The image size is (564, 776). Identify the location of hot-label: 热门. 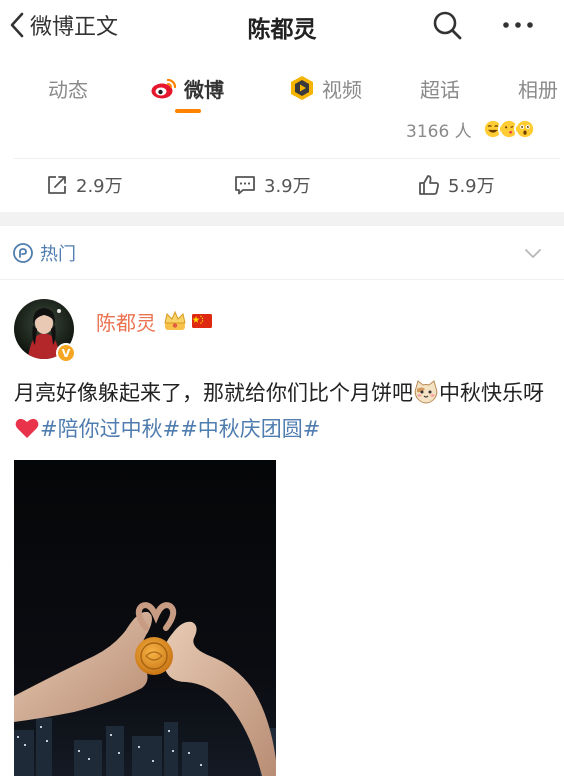
(58, 254).